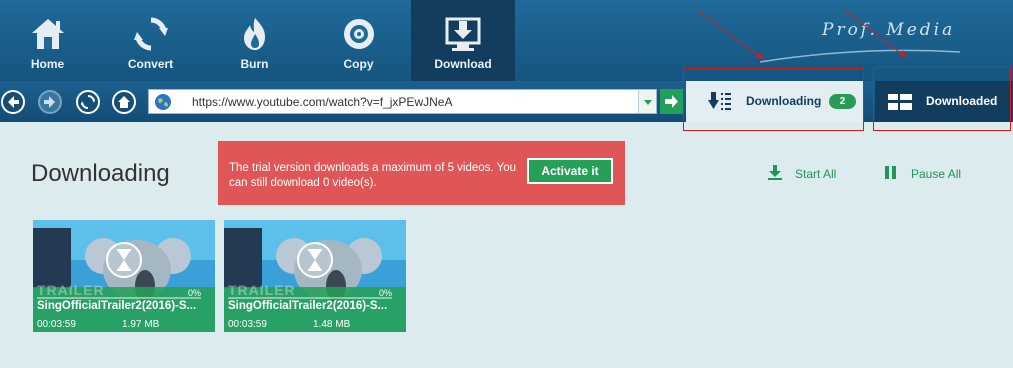  I want to click on brand-logo-text: Prof. Media, so click(889, 30).